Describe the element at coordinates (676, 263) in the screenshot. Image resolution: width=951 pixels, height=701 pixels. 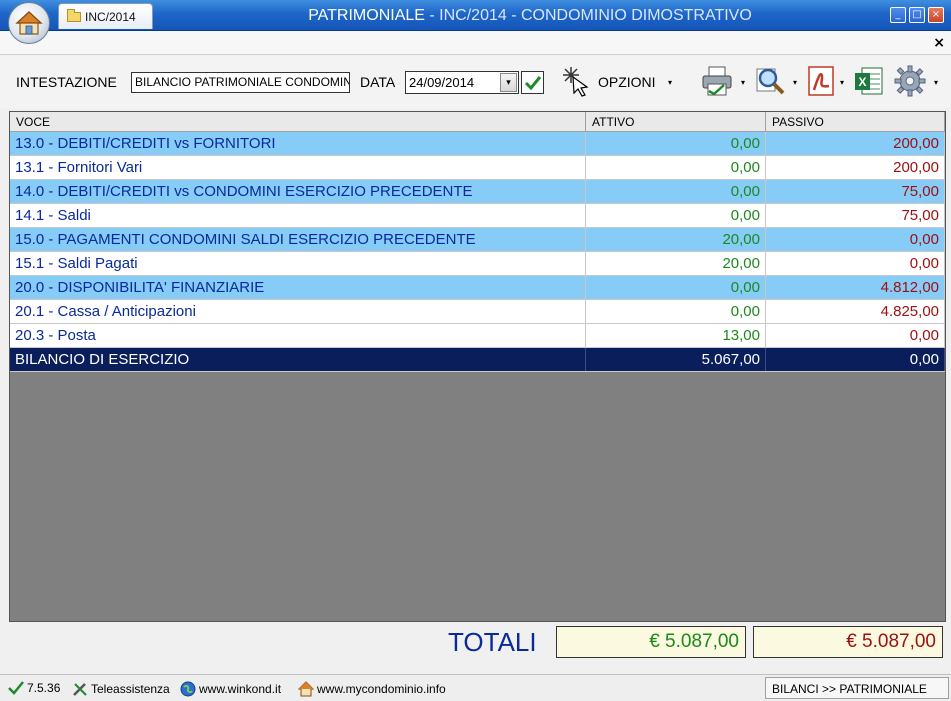
I see `attivo-cell: 20,00` at that location.